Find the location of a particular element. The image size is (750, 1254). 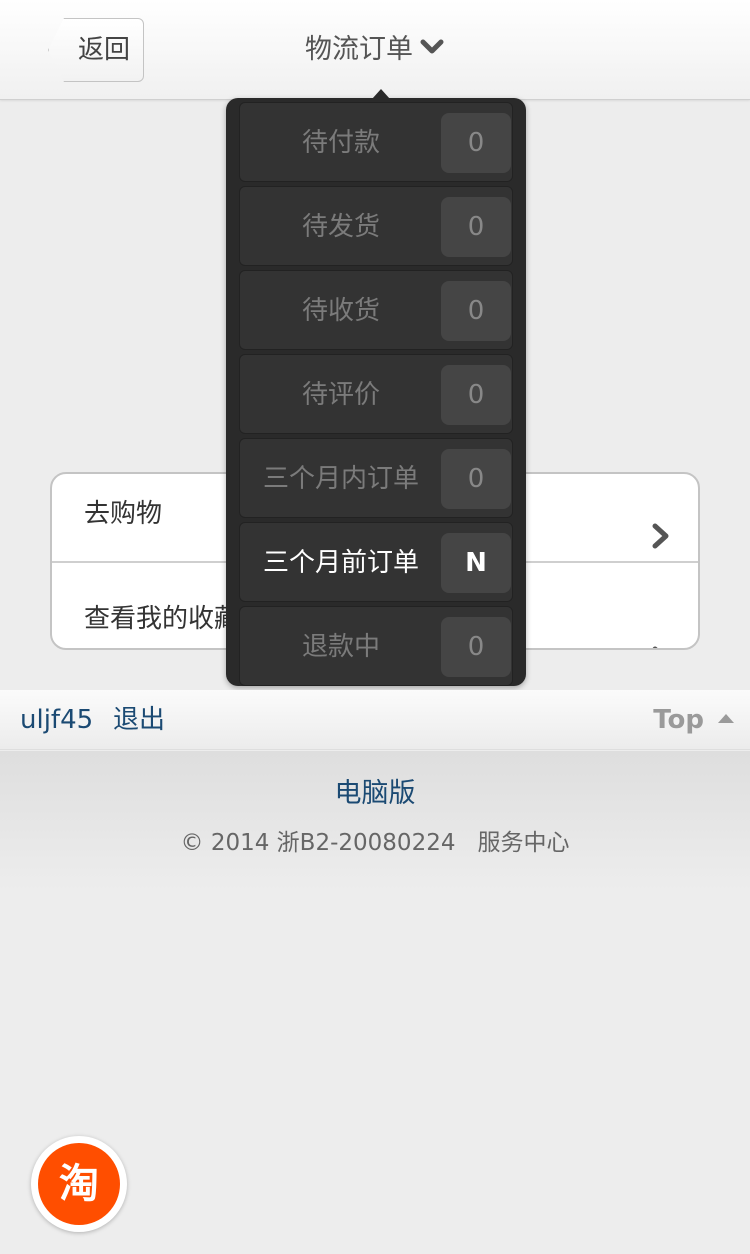

taobao-app-badge: 淘 is located at coordinates (79, 1184).